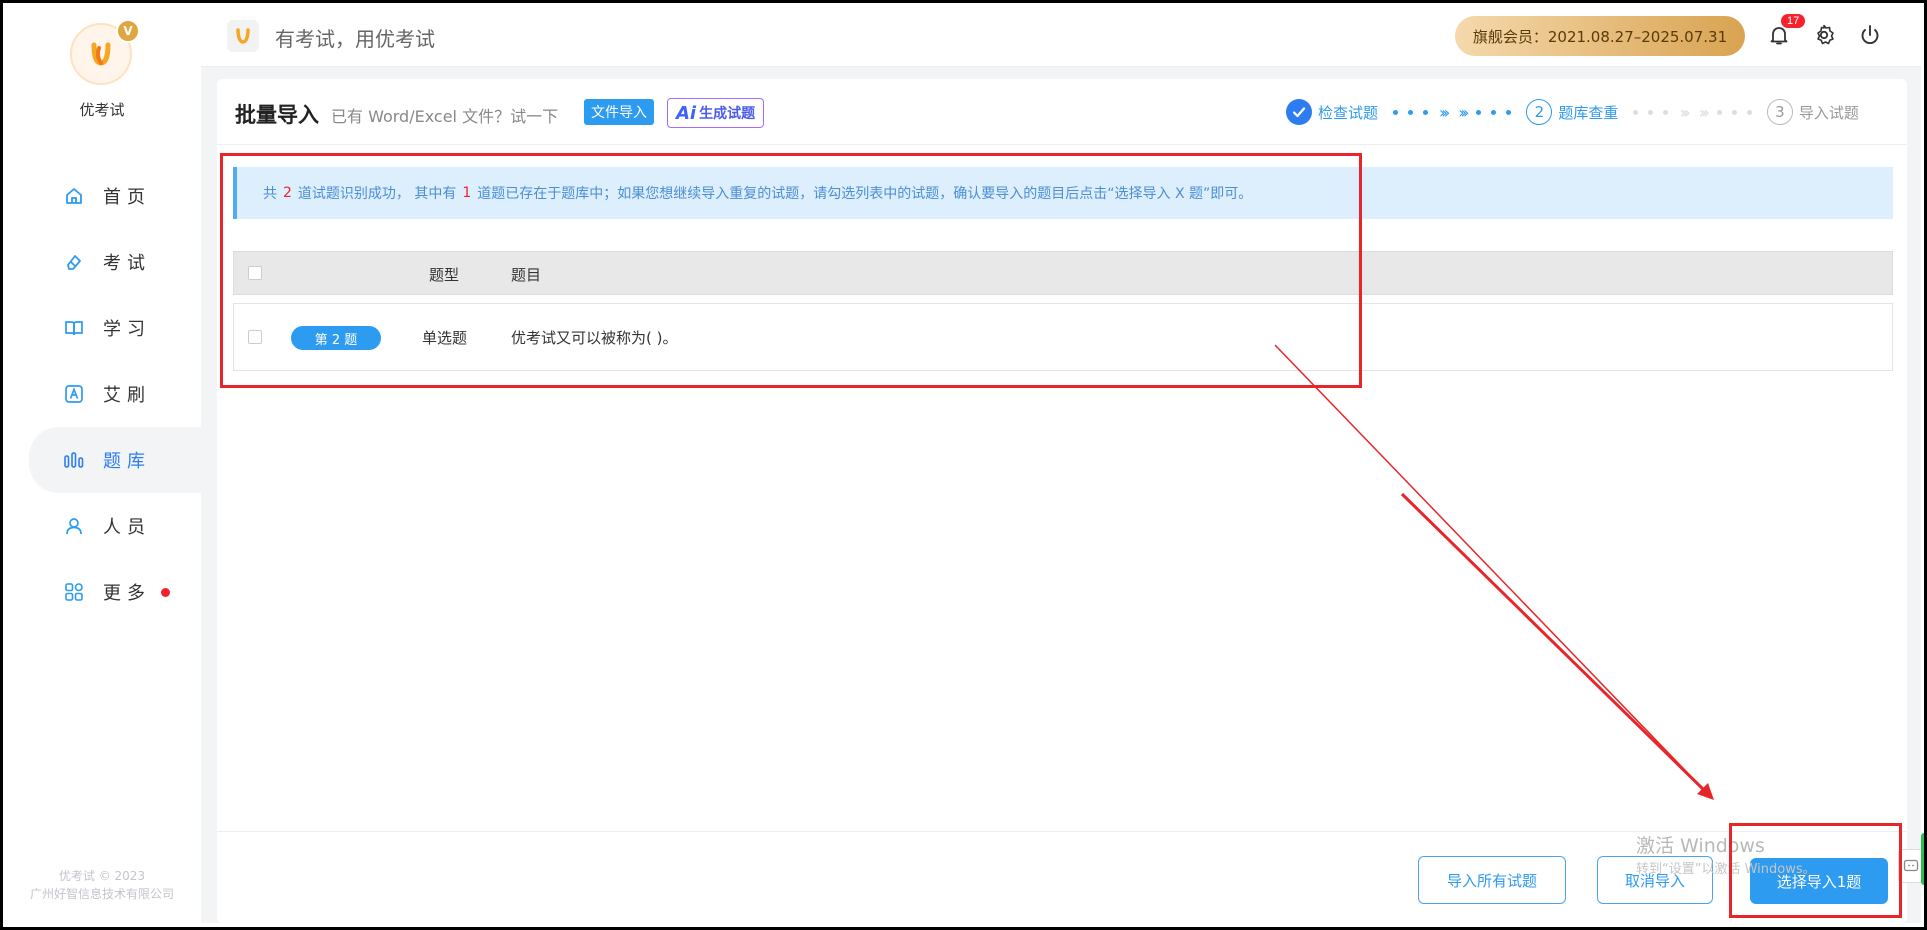 The height and width of the screenshot is (930, 1927). I want to click on sidebar-item-question-bank: 题库, so click(115, 460).